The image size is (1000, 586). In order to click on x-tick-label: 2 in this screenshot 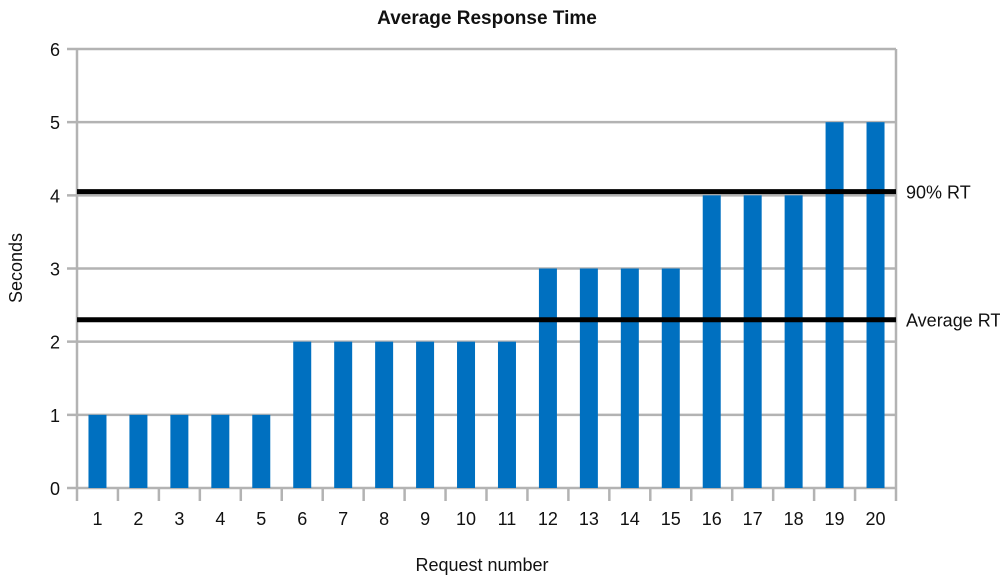, I will do `click(138, 519)`.